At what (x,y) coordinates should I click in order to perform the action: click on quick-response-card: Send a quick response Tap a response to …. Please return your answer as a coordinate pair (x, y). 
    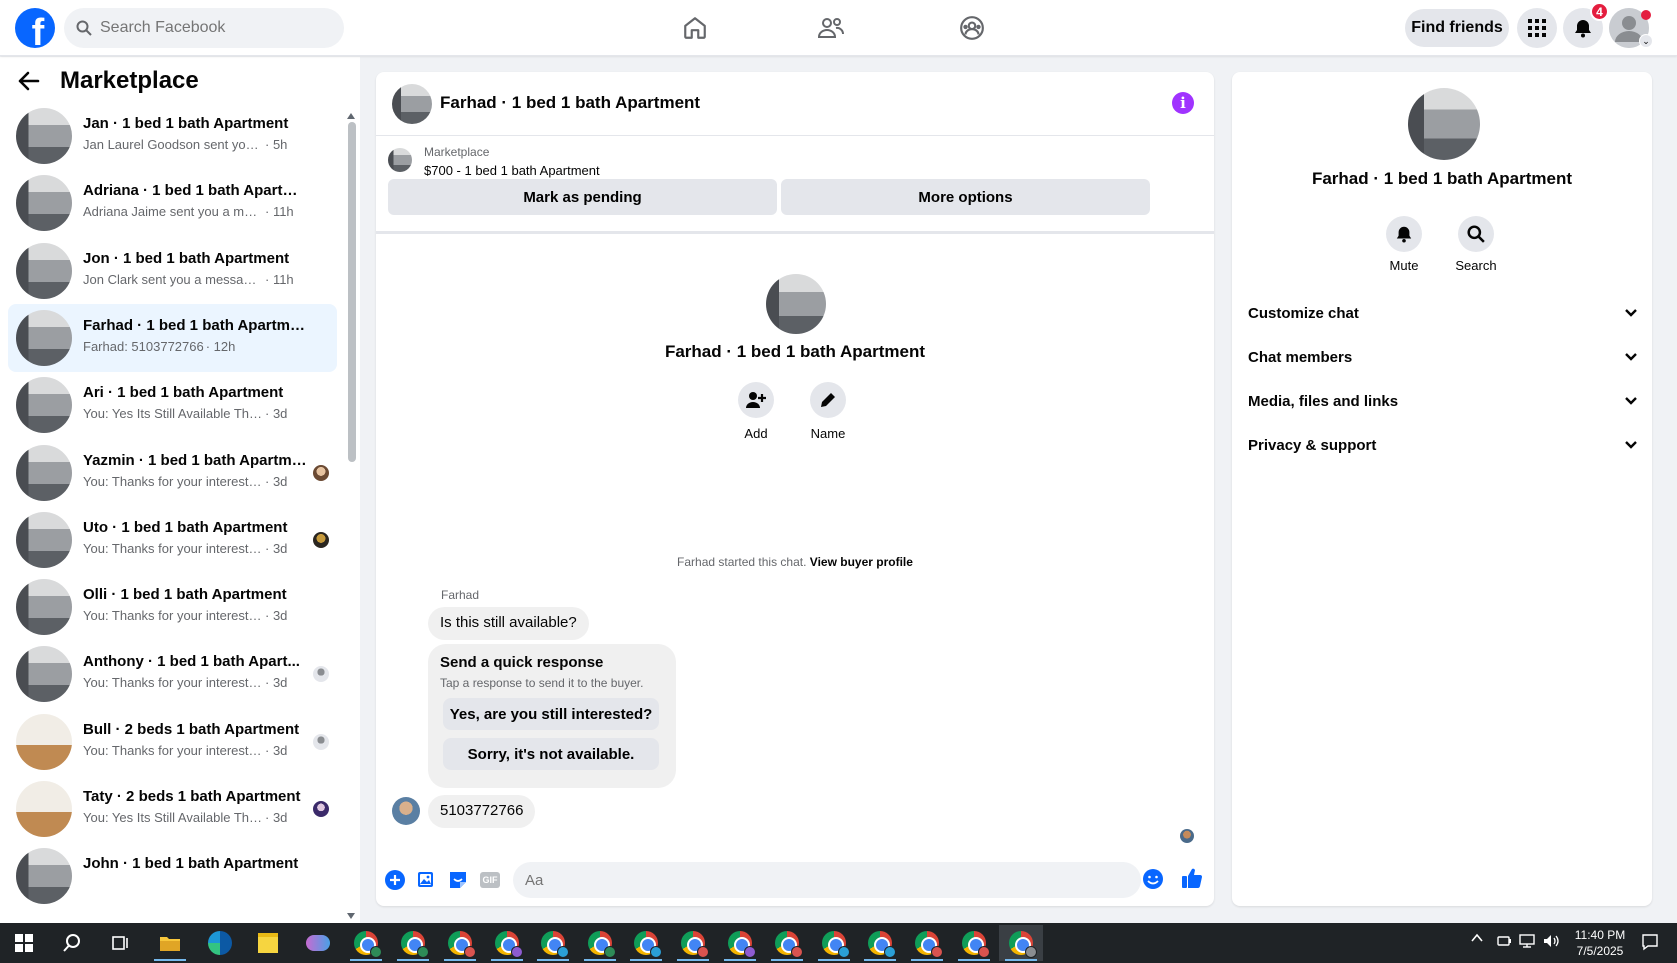
    Looking at the image, I should click on (552, 716).